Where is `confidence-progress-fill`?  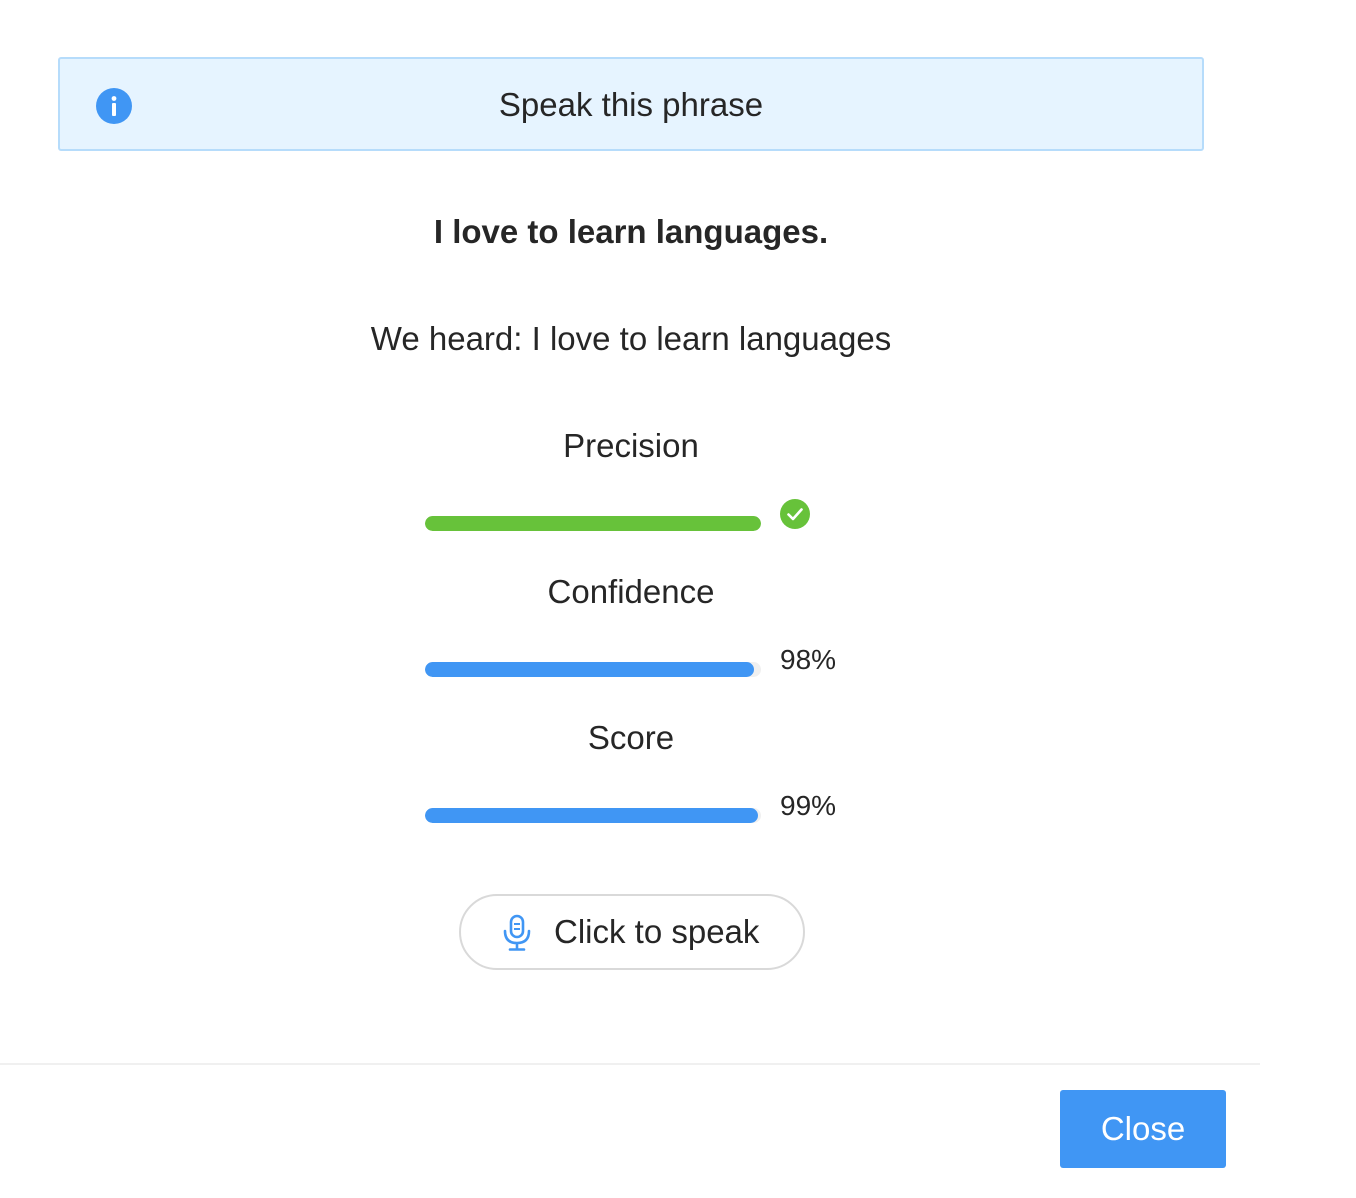 confidence-progress-fill is located at coordinates (590, 669).